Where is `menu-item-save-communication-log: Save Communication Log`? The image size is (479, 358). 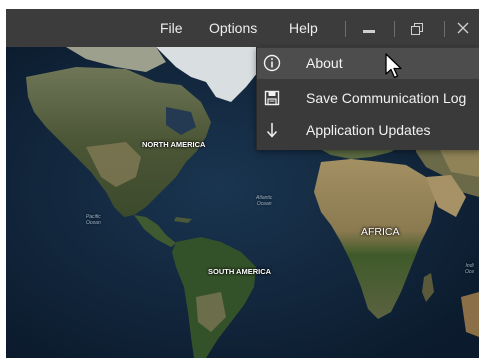 menu-item-save-communication-log: Save Communication Log is located at coordinates (368, 98).